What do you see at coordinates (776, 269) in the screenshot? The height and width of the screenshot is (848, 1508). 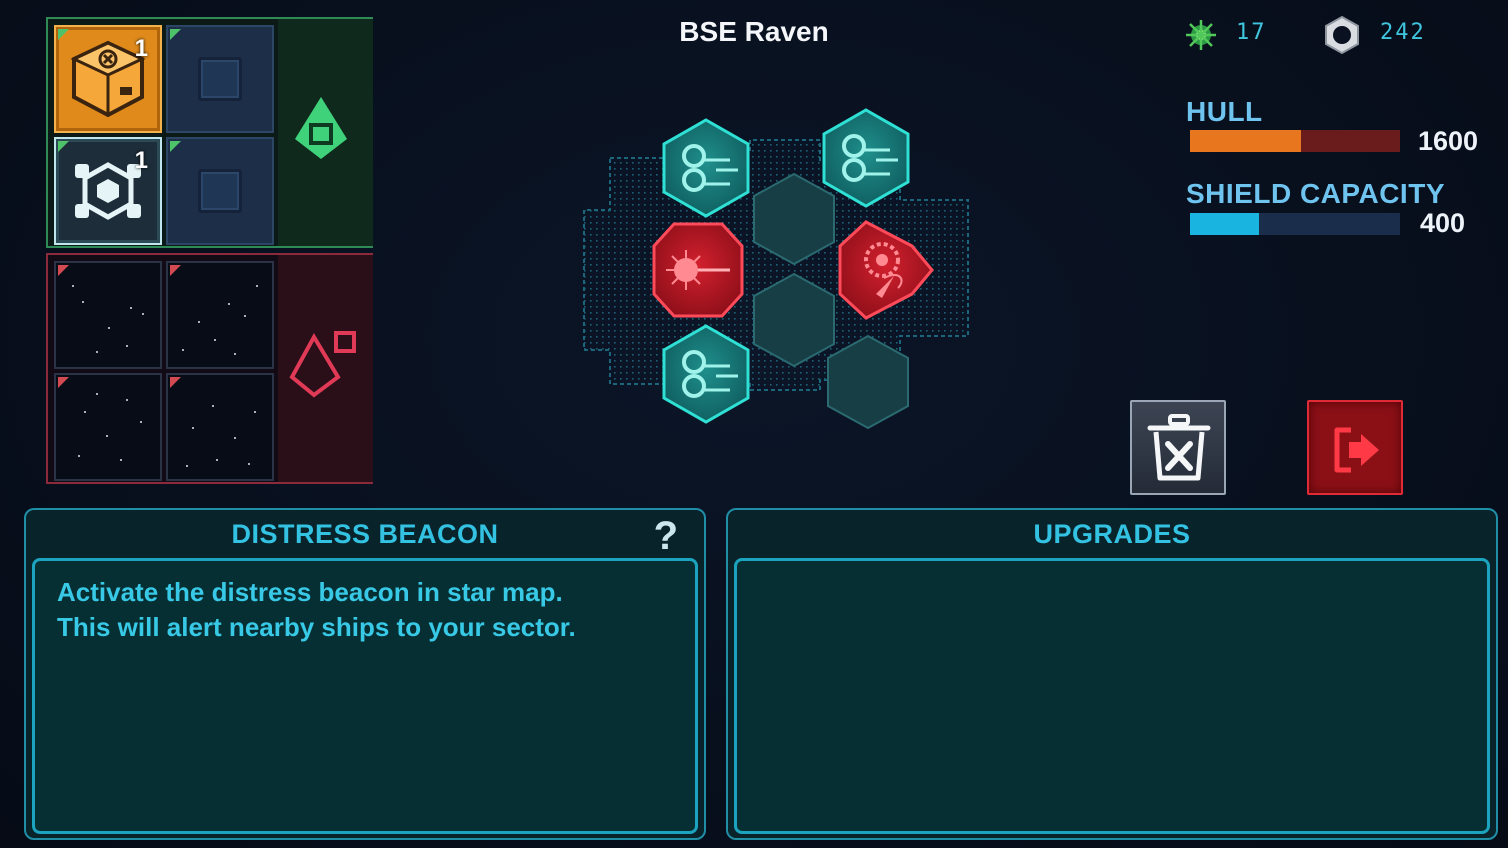 I see `ship-layout-grid` at bounding box center [776, 269].